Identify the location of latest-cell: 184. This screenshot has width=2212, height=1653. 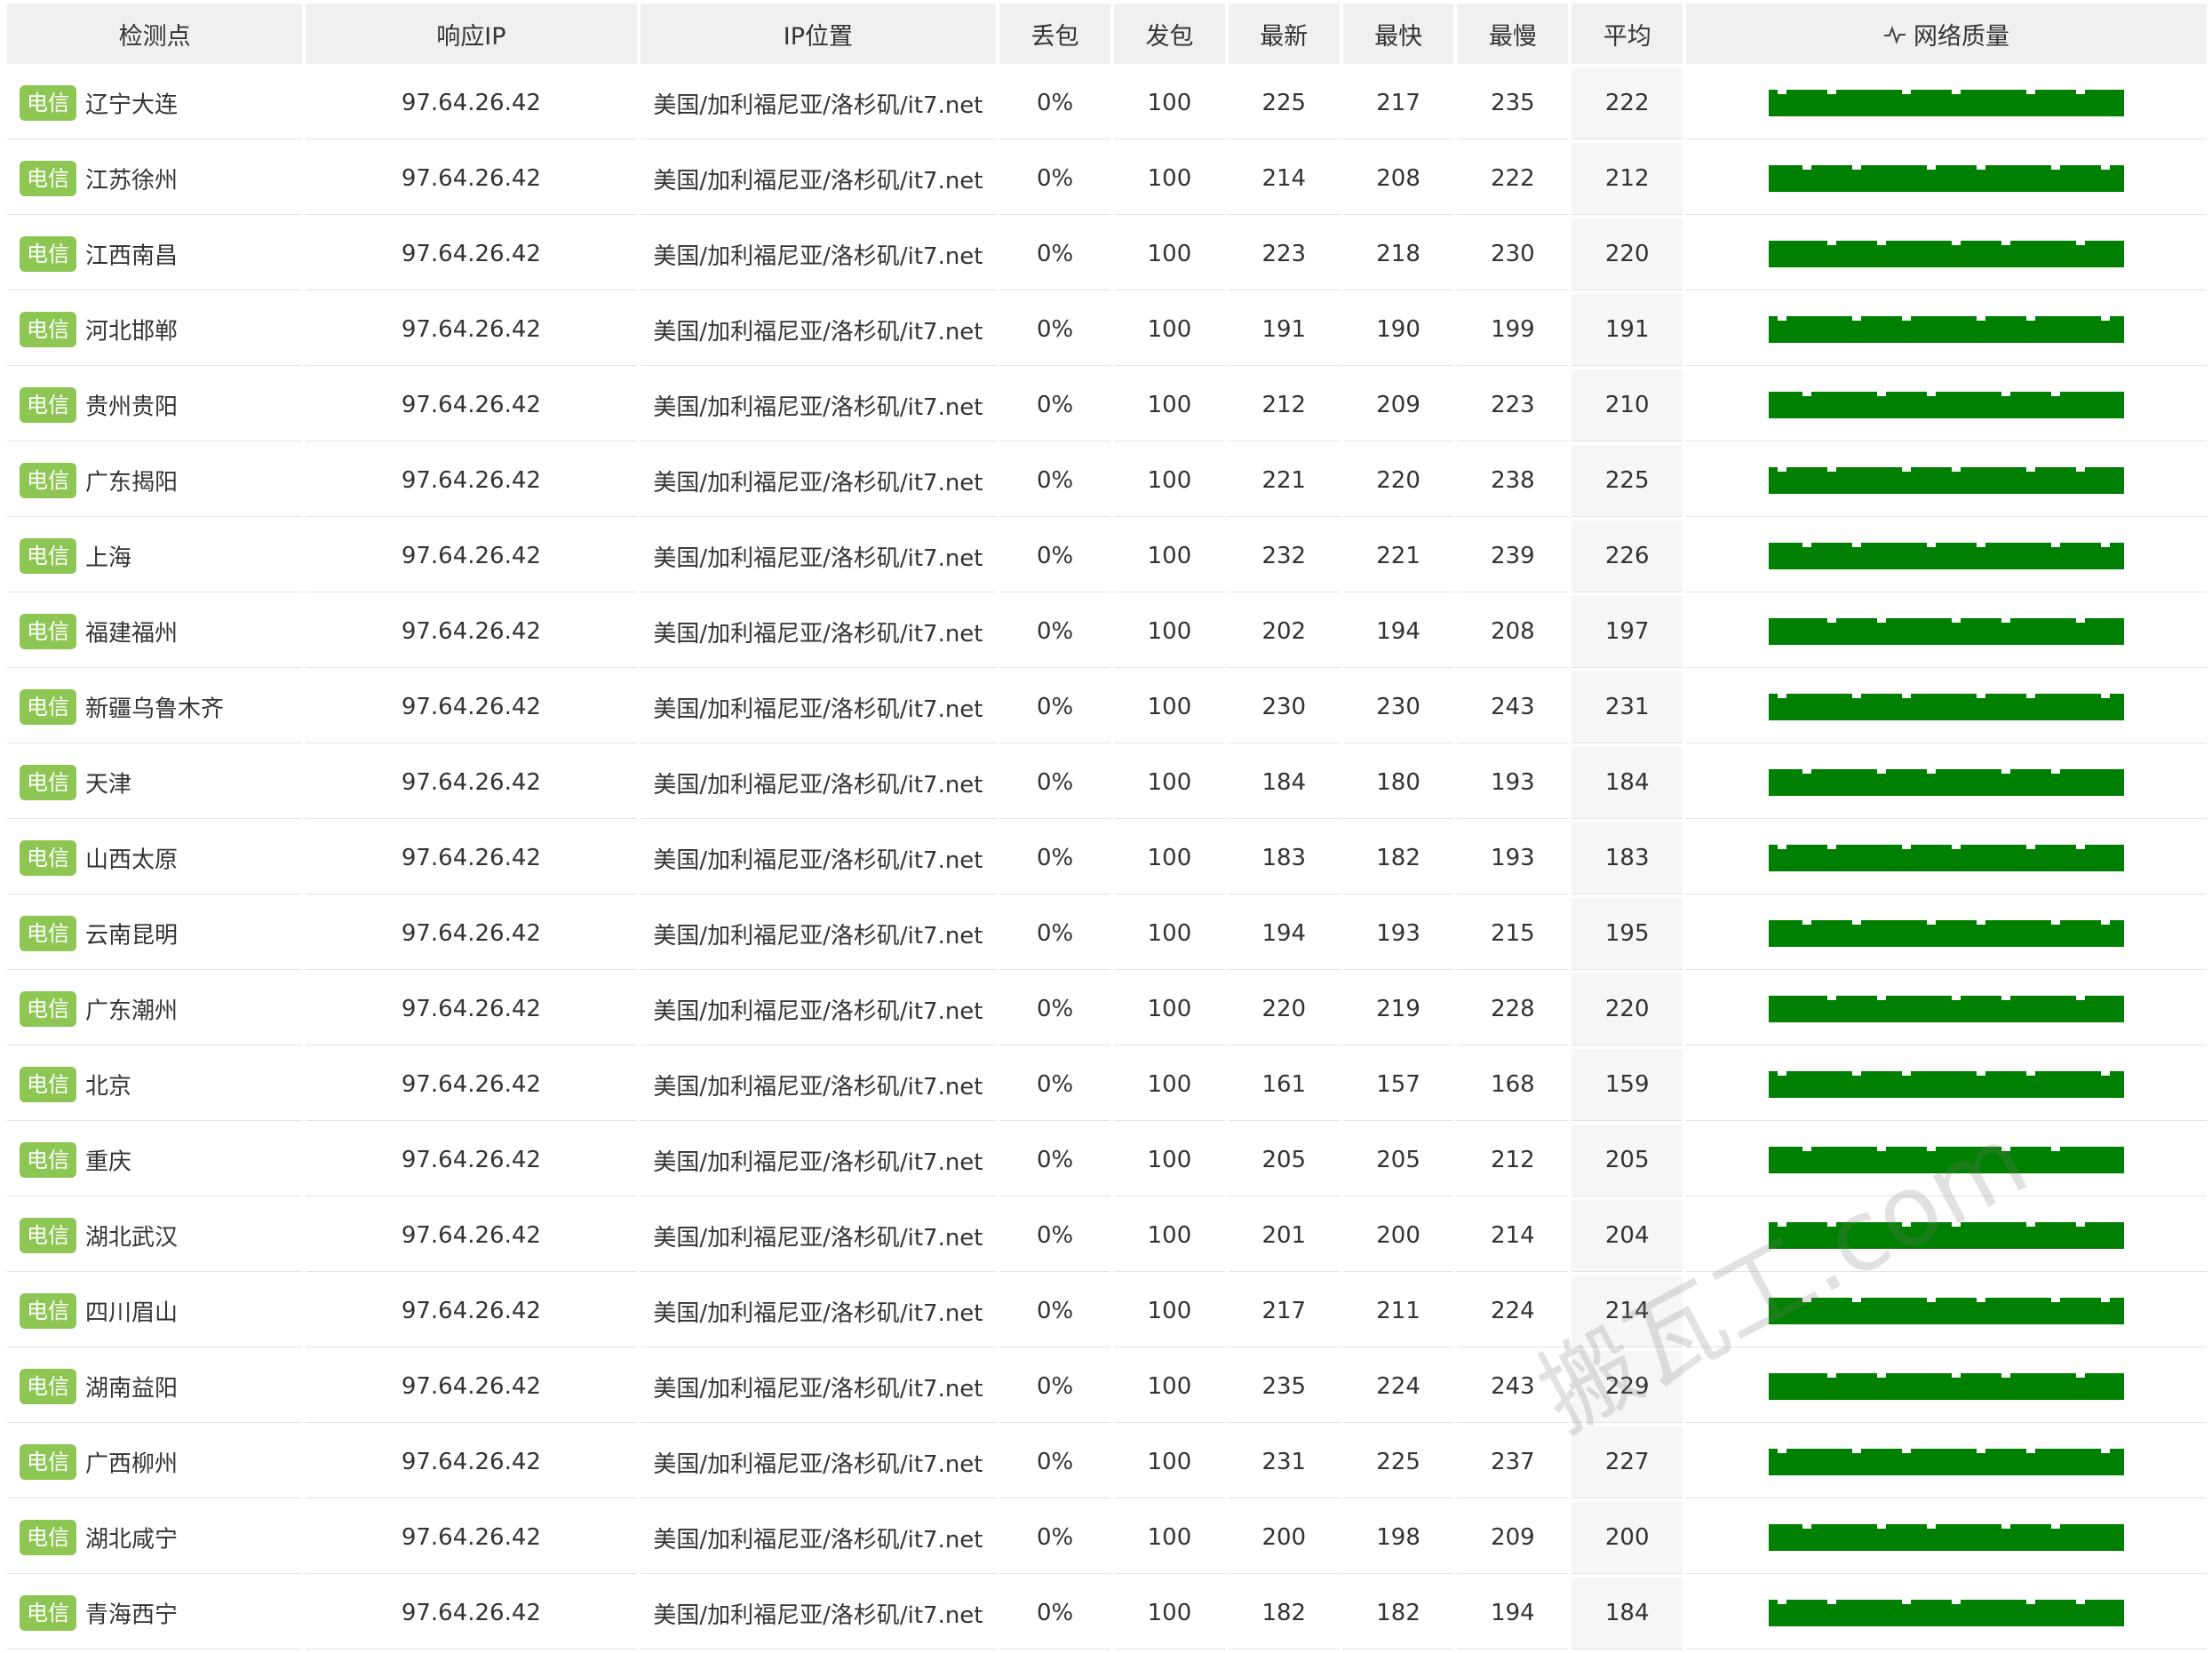
(1284, 783).